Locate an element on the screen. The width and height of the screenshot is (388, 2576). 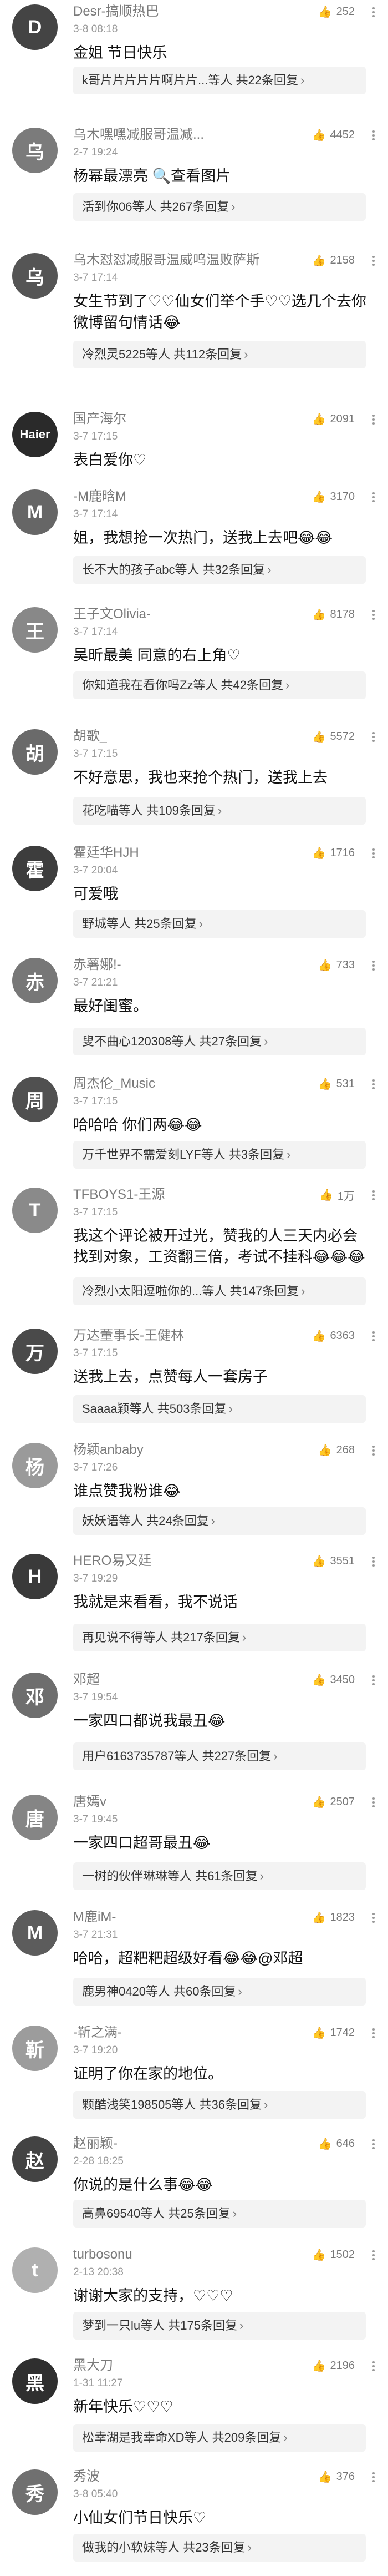
avatar: 胡 is located at coordinates (35, 752).